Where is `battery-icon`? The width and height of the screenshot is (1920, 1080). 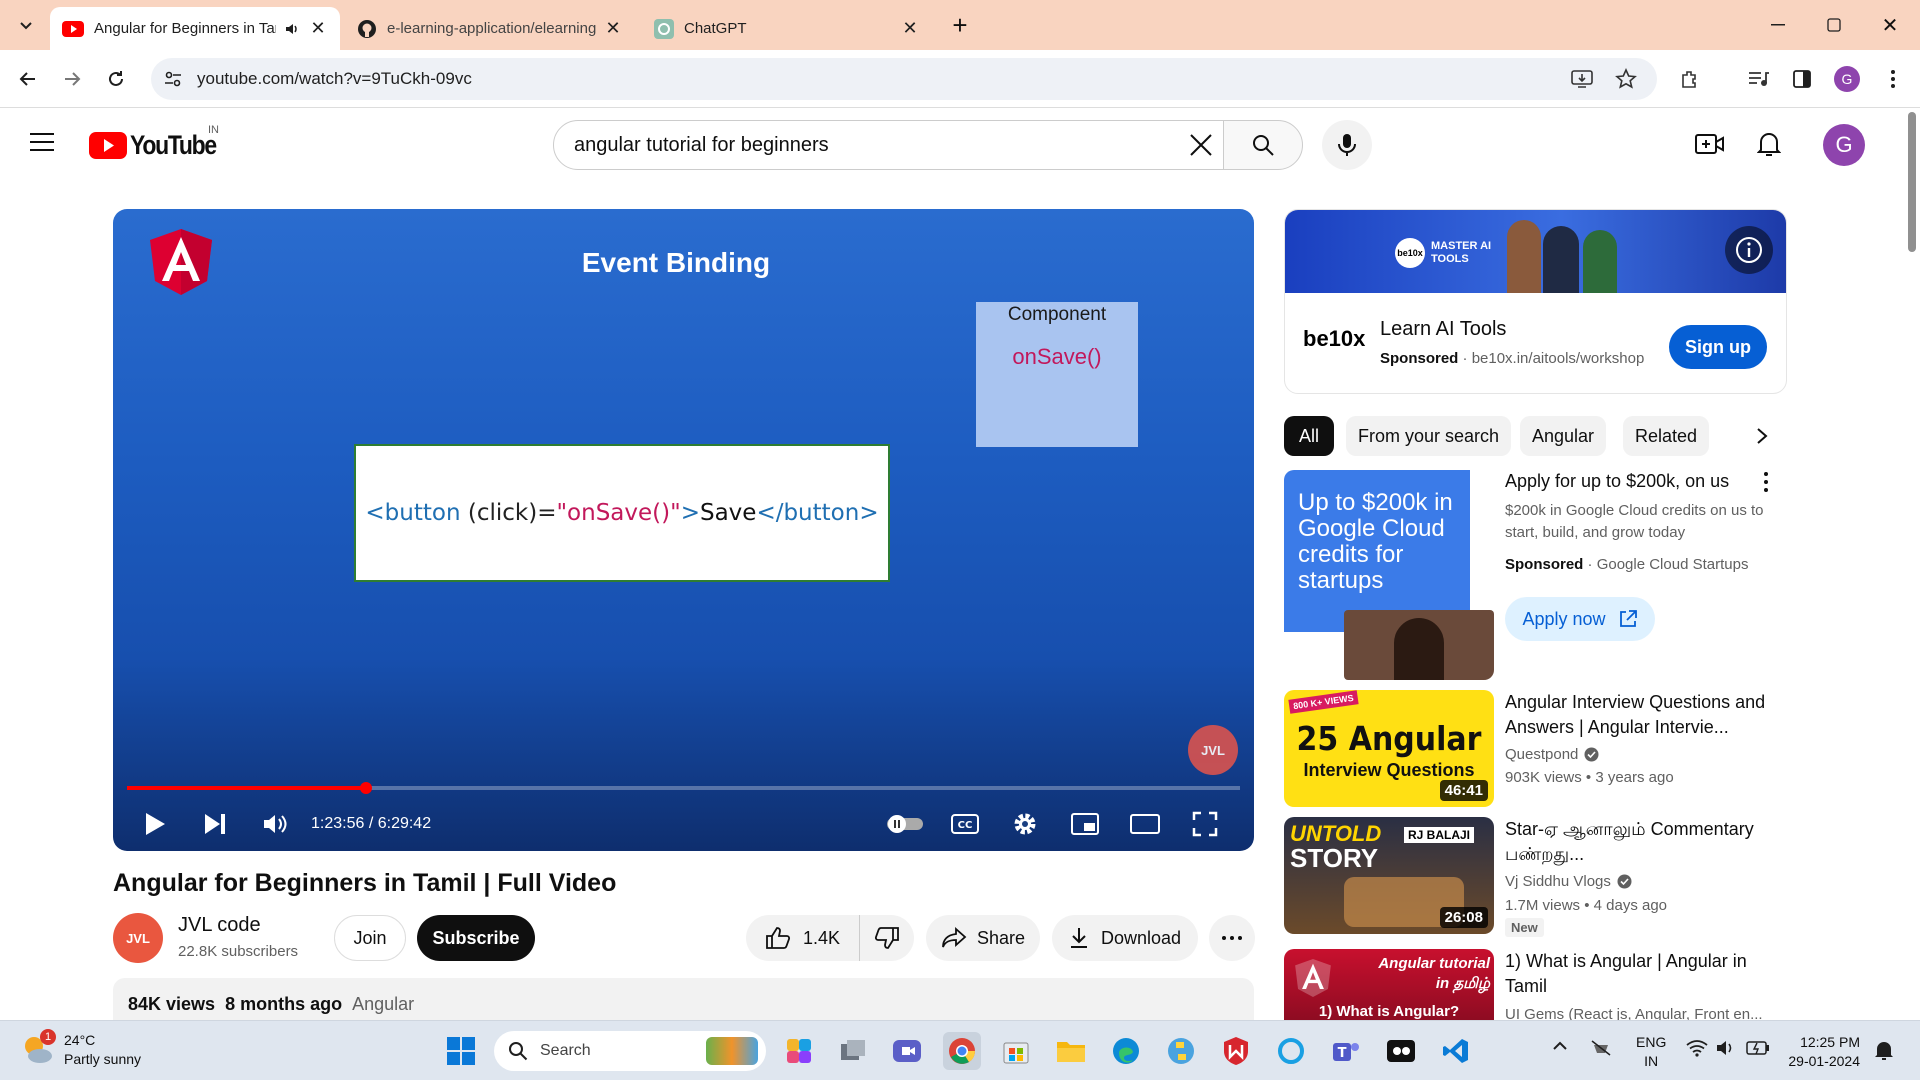 battery-icon is located at coordinates (1758, 1048).